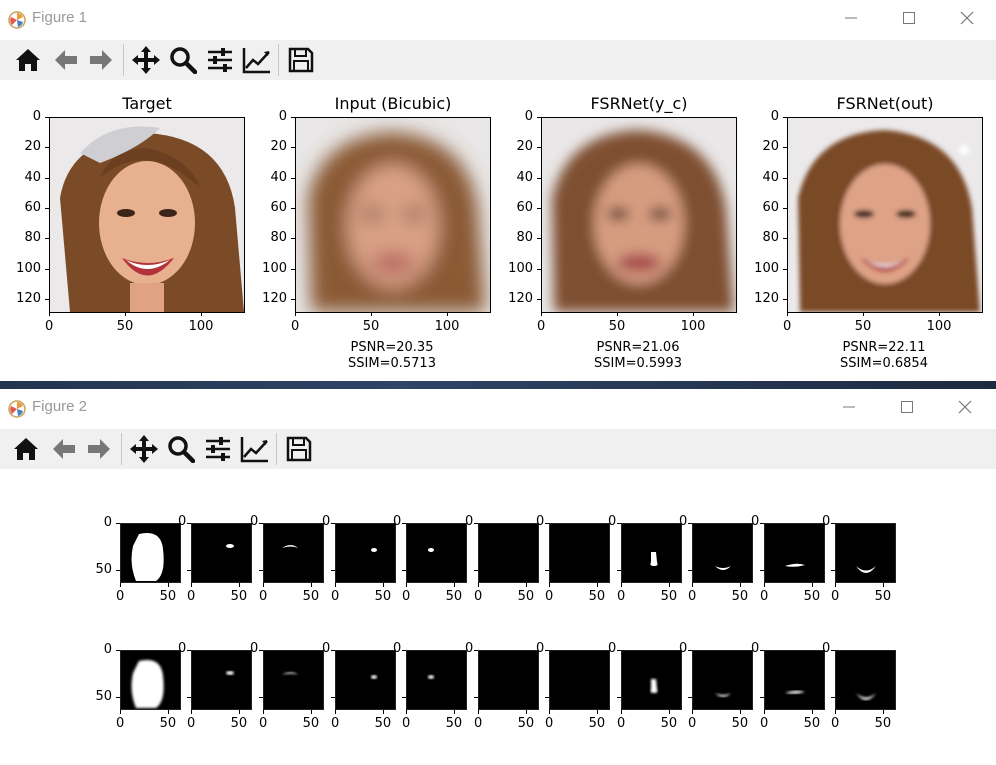  I want to click on configure-subplots-icon, so click(218, 449).